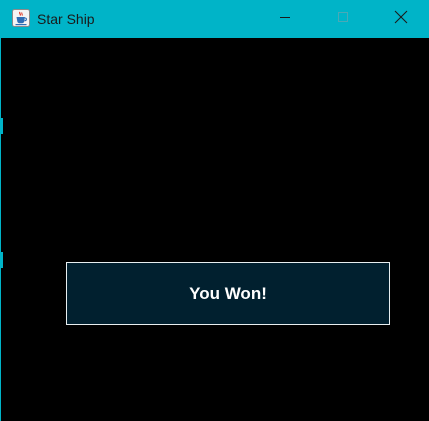 The width and height of the screenshot is (429, 421). I want to click on maximize-icon, so click(343, 19).